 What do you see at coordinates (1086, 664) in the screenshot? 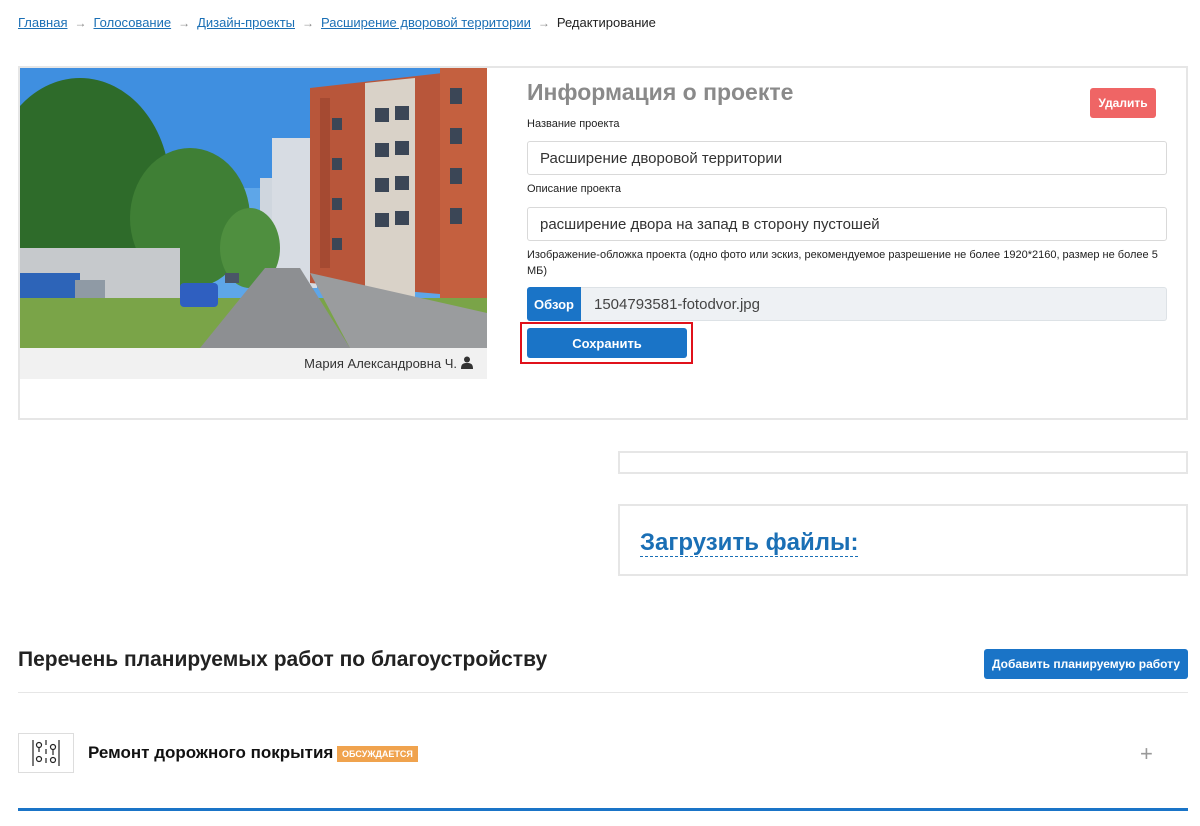
I see `add-planned-work-button: Добавить планируемую работу` at bounding box center [1086, 664].